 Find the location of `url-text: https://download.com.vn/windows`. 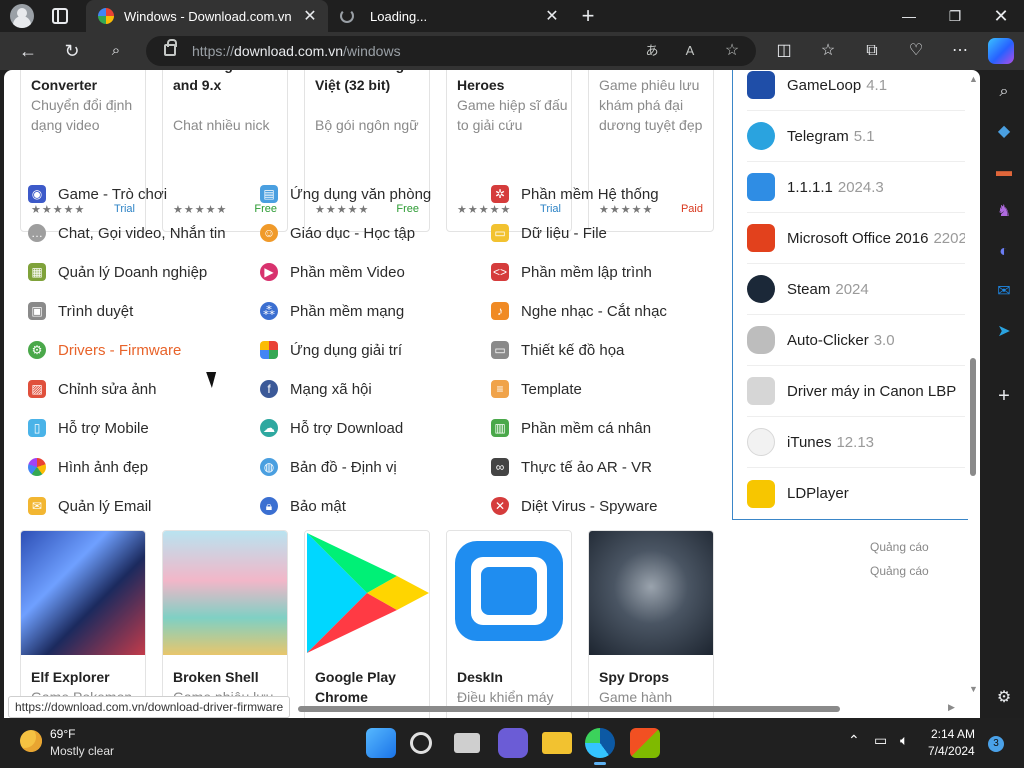

url-text: https://download.com.vn/windows is located at coordinates (296, 51).